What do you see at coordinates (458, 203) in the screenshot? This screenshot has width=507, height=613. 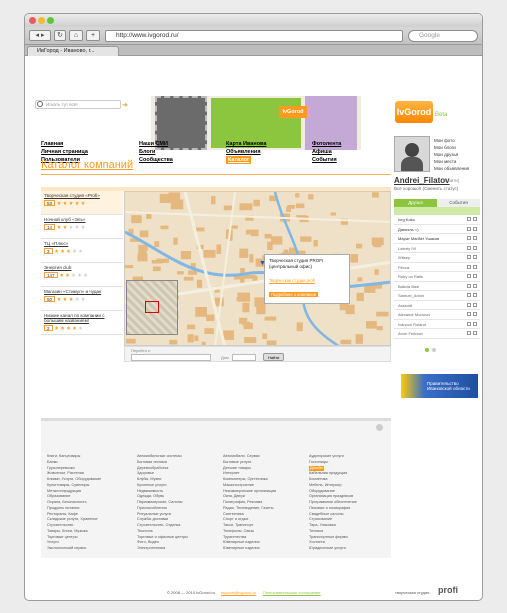 I see `tab-events: События` at bounding box center [458, 203].